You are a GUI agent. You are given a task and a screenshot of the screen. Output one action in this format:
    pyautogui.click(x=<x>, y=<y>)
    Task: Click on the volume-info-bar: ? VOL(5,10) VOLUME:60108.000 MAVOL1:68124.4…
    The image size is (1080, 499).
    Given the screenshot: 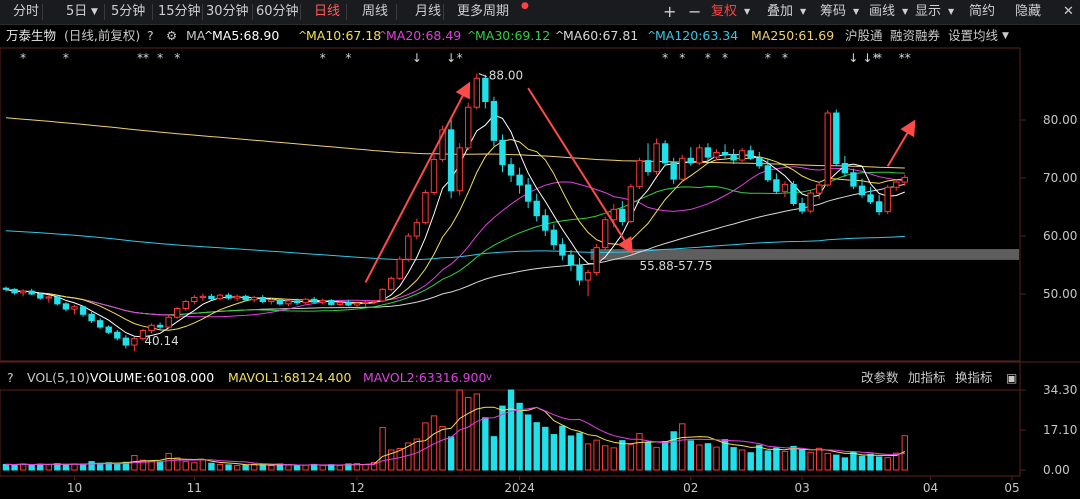 What is the action you would take?
    pyautogui.click(x=540, y=378)
    